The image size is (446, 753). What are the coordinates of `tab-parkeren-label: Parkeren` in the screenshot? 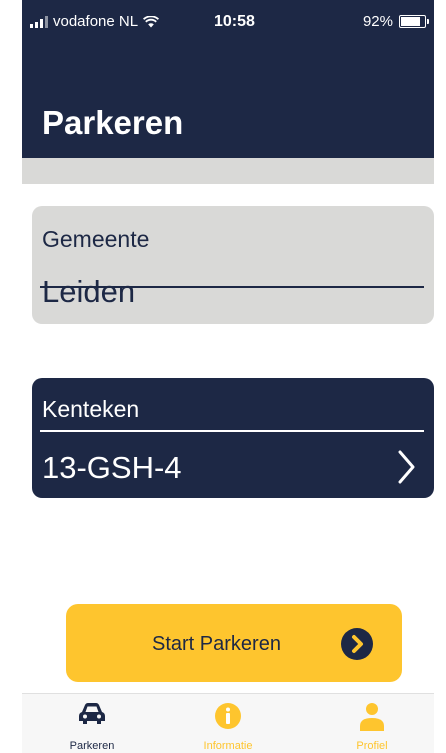 It's located at (92, 746).